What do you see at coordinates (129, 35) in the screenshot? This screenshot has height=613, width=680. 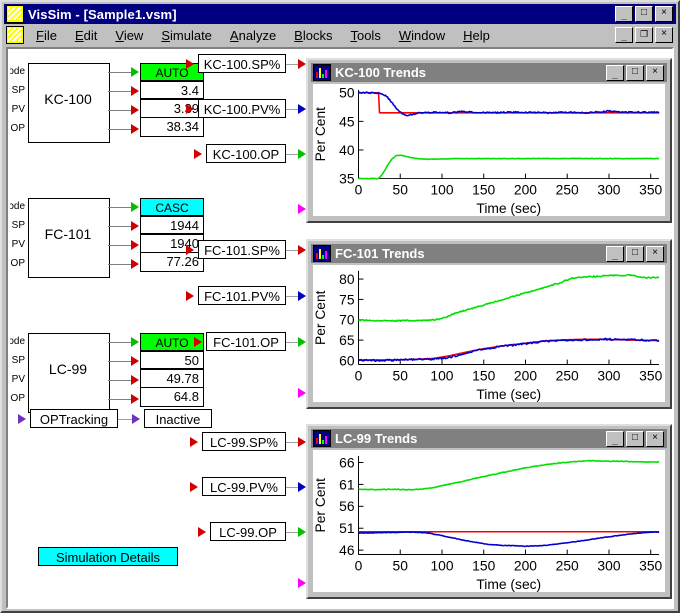 I see `menu-item-view: View` at bounding box center [129, 35].